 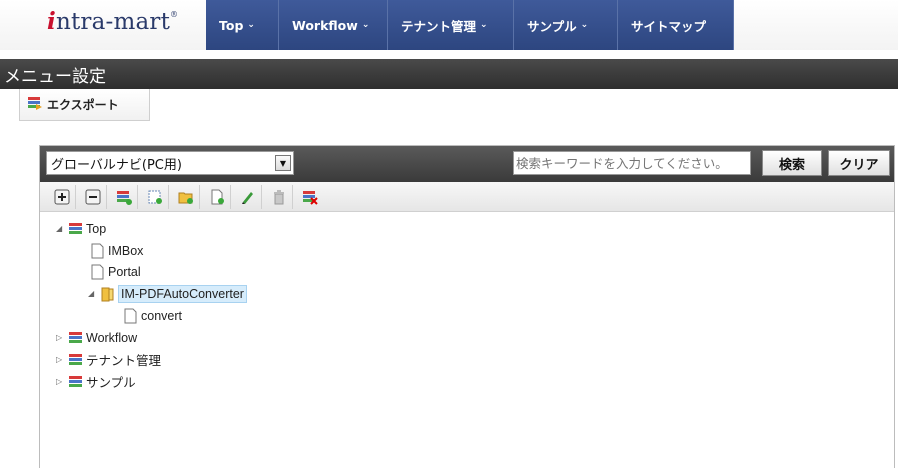 I want to click on tree-toolbar, so click(x=467, y=197).